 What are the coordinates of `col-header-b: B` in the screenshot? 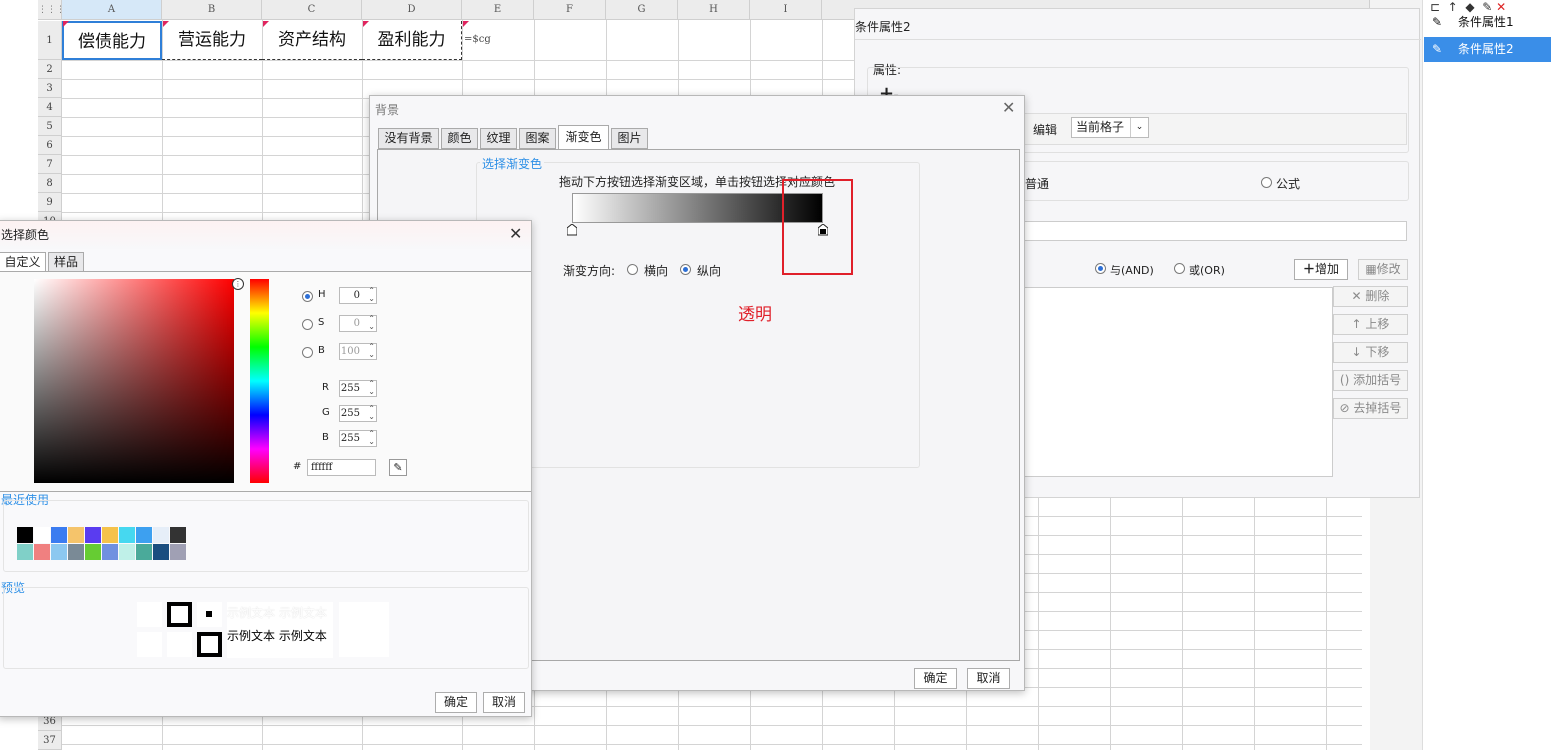 It's located at (212, 10).